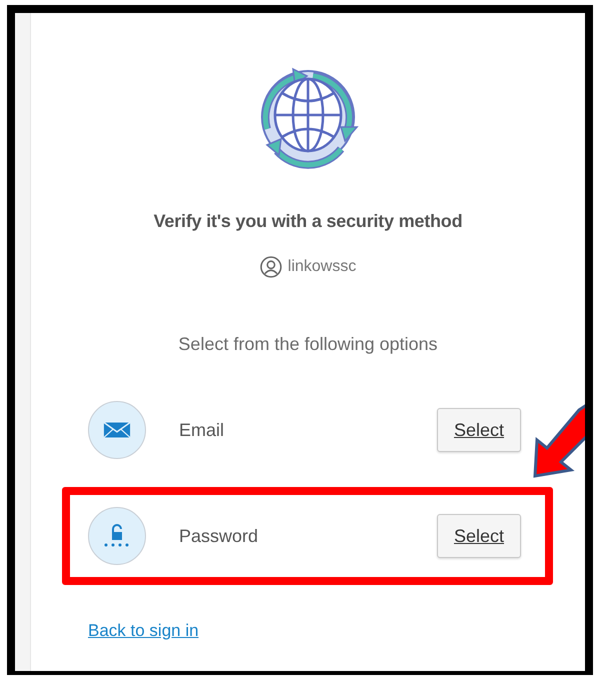 The width and height of the screenshot is (600, 679). What do you see at coordinates (202, 430) in the screenshot?
I see `method-label: Email` at bounding box center [202, 430].